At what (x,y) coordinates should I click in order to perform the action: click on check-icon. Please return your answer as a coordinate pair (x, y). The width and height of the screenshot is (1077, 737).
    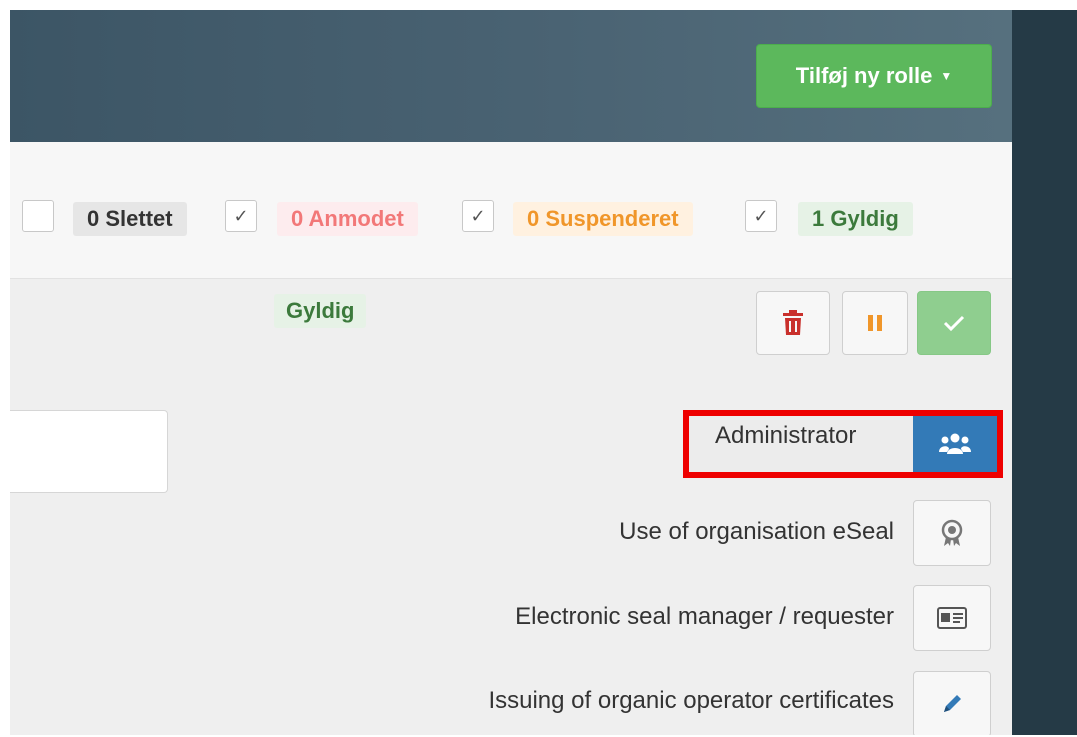
    Looking at the image, I should click on (954, 323).